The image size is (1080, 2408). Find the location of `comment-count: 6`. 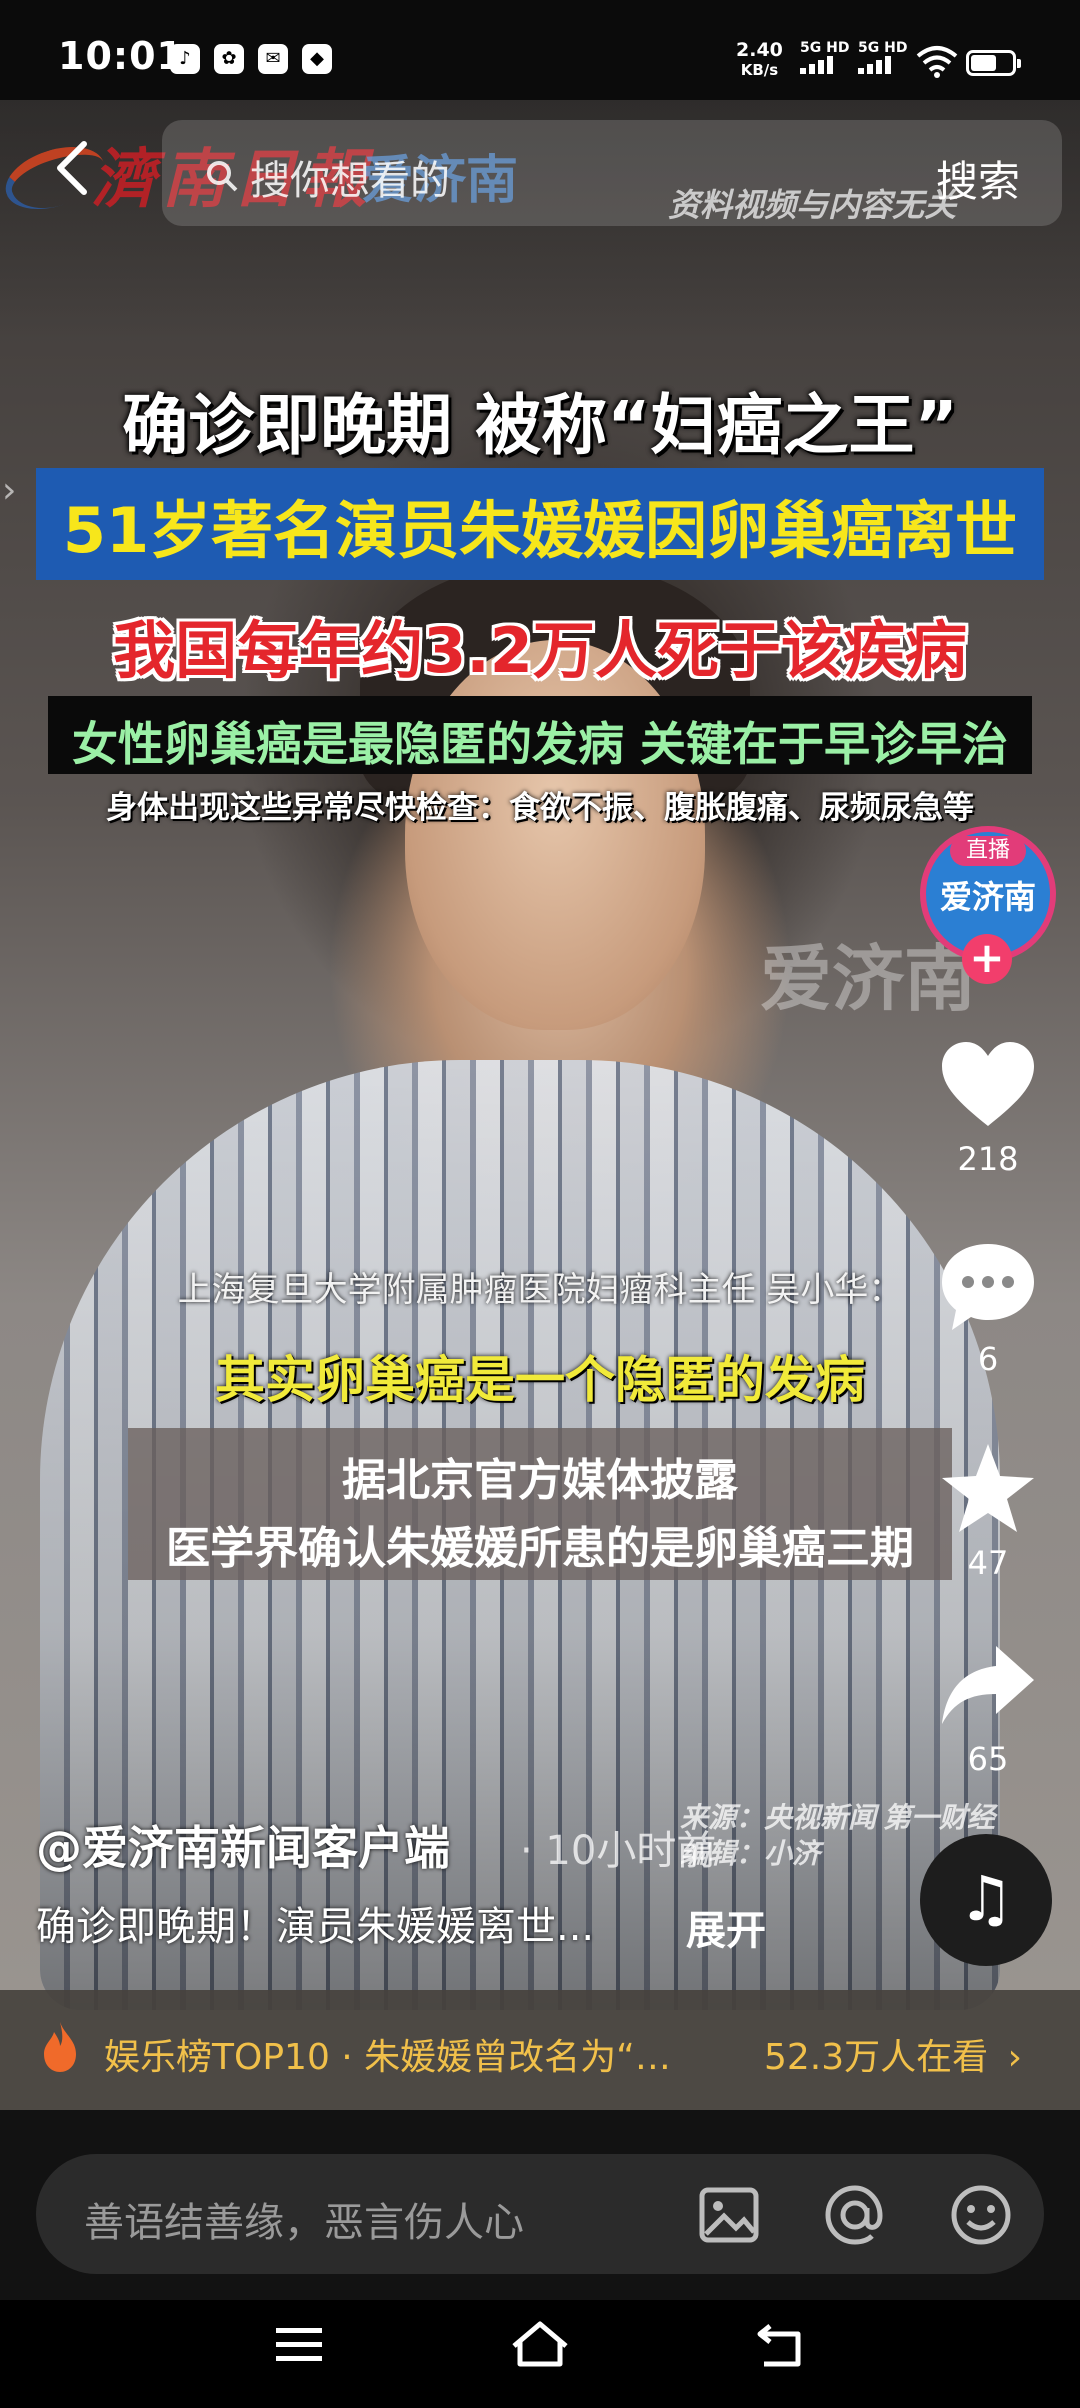

comment-count: 6 is located at coordinates (988, 1359).